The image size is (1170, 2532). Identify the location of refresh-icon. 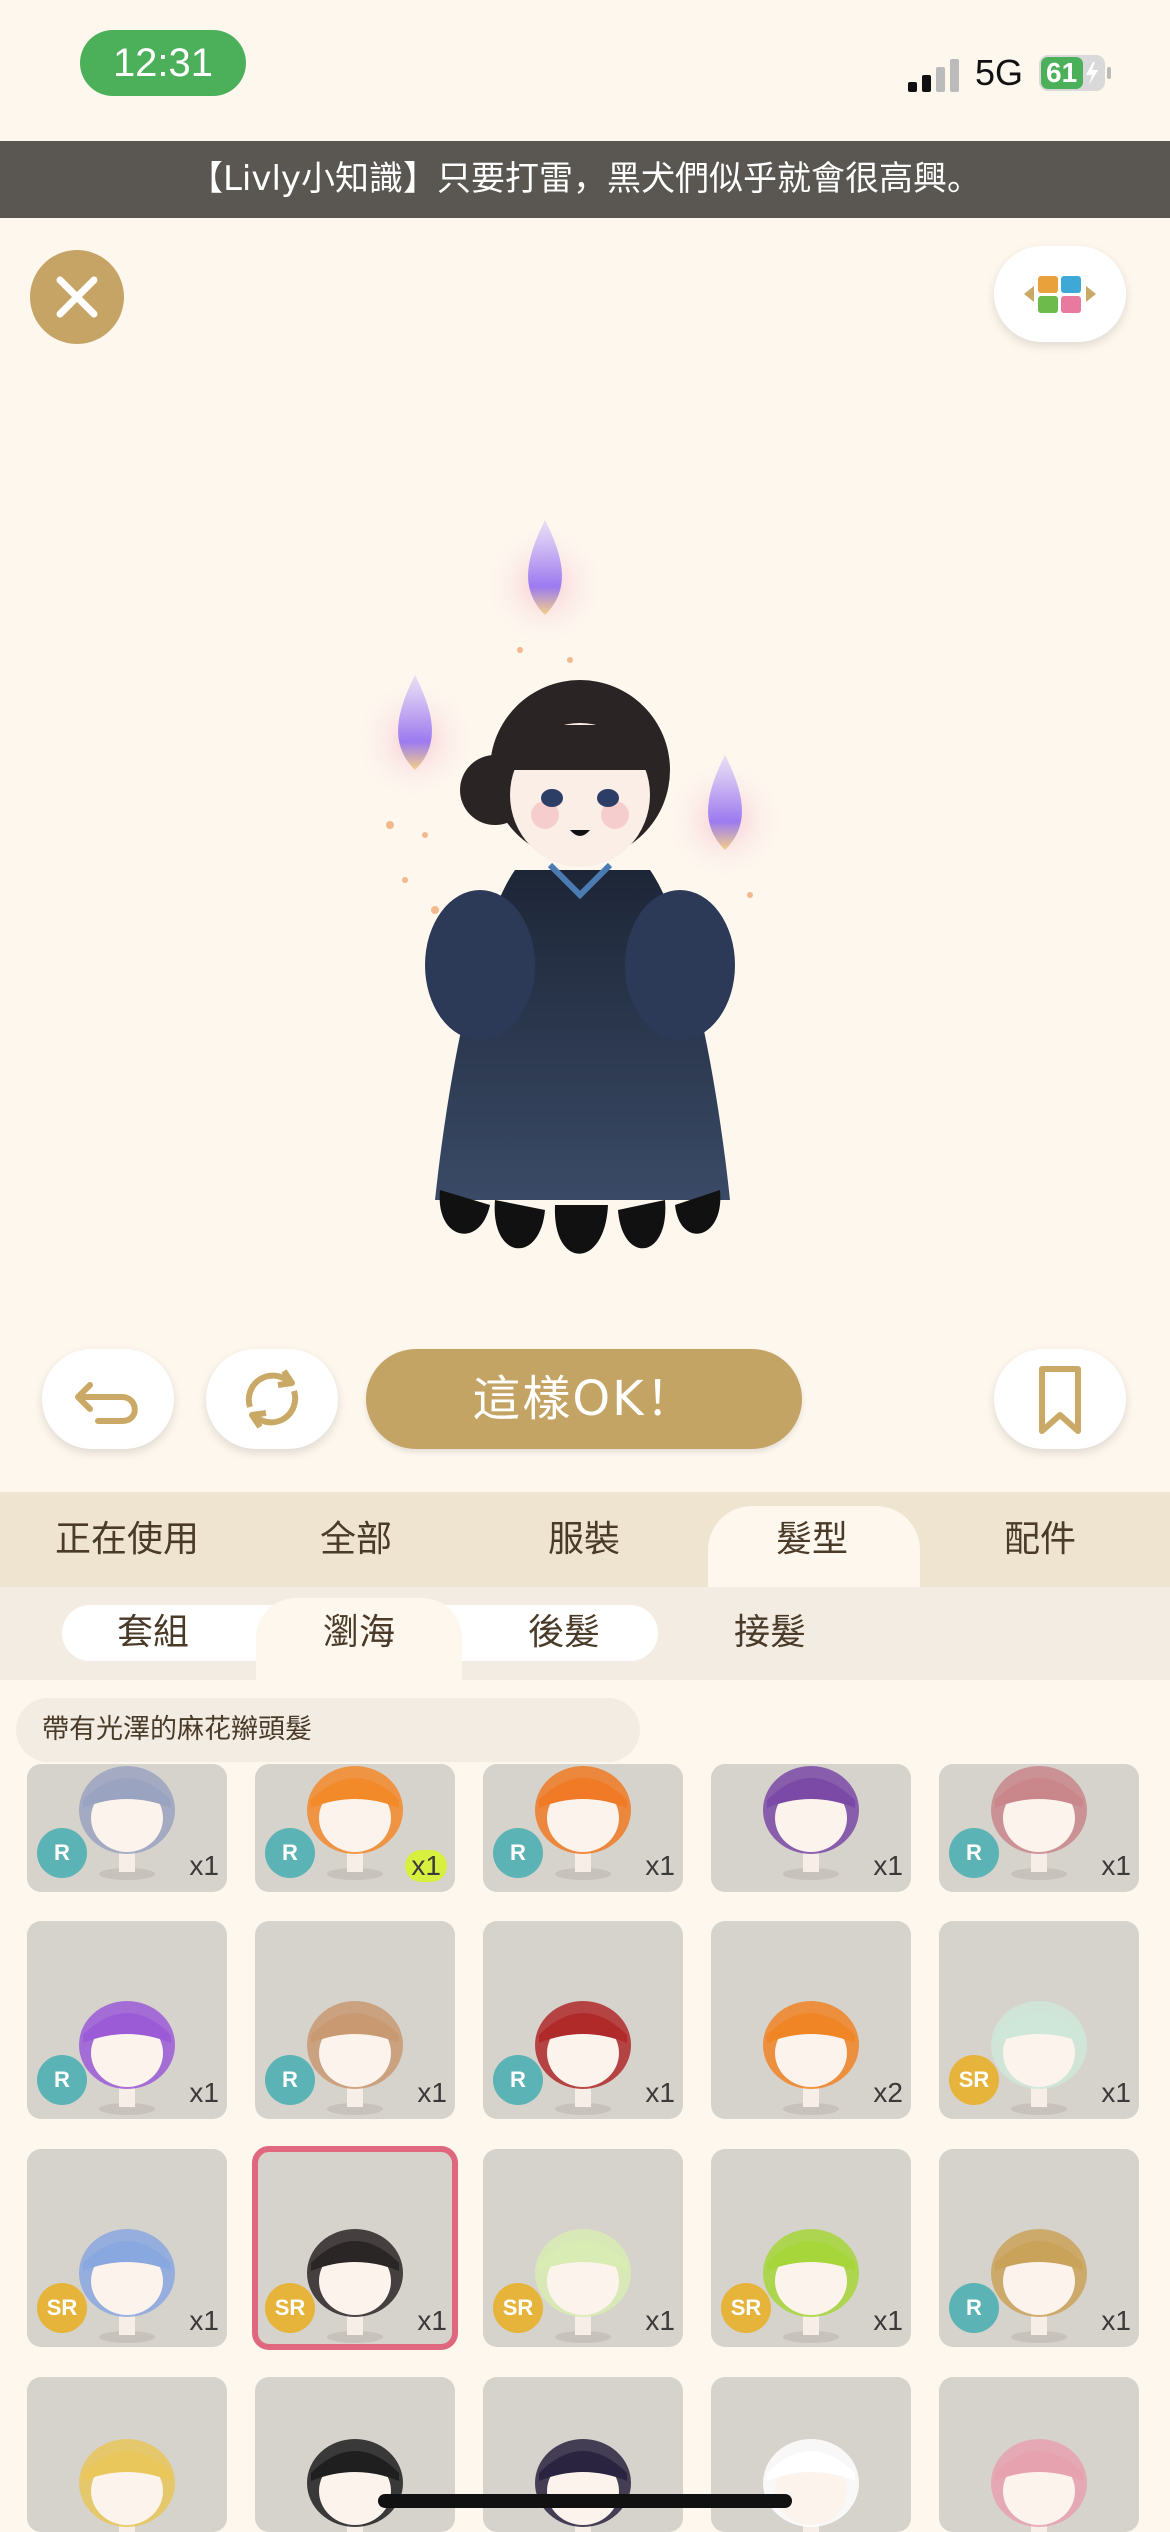
(272, 1399).